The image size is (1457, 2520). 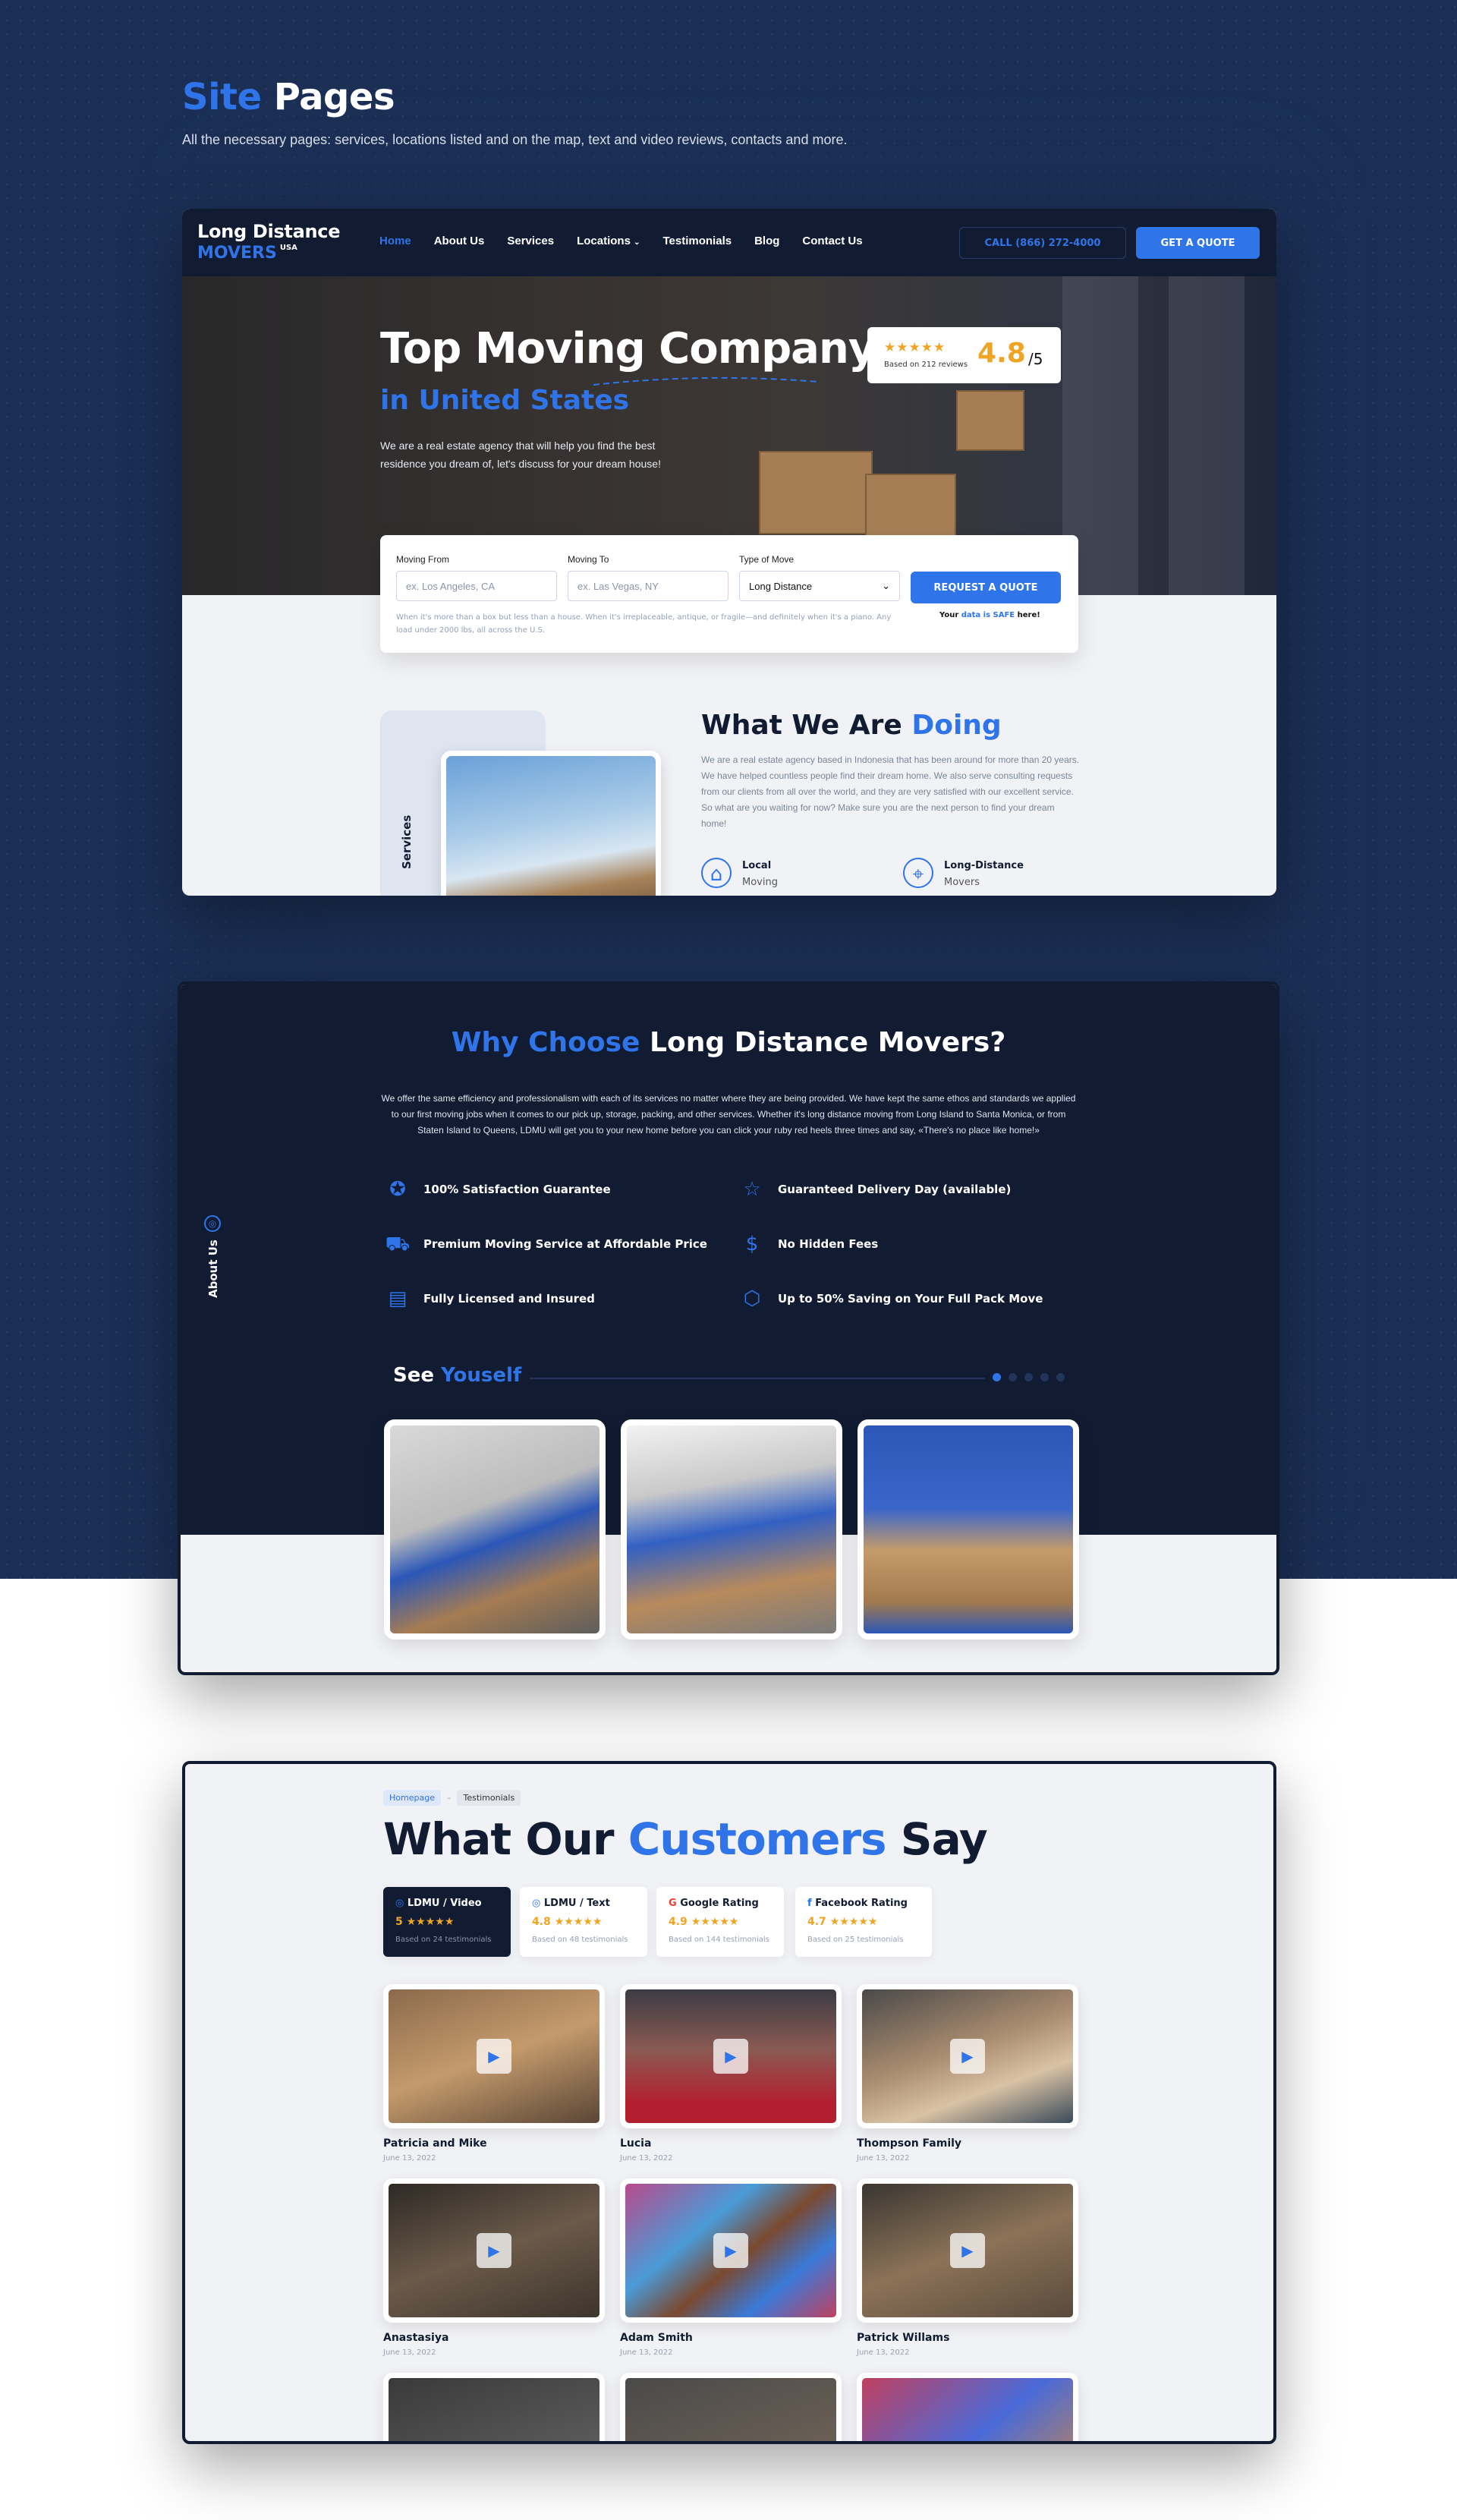 I want to click on badge-icon: ✪, so click(x=397, y=1189).